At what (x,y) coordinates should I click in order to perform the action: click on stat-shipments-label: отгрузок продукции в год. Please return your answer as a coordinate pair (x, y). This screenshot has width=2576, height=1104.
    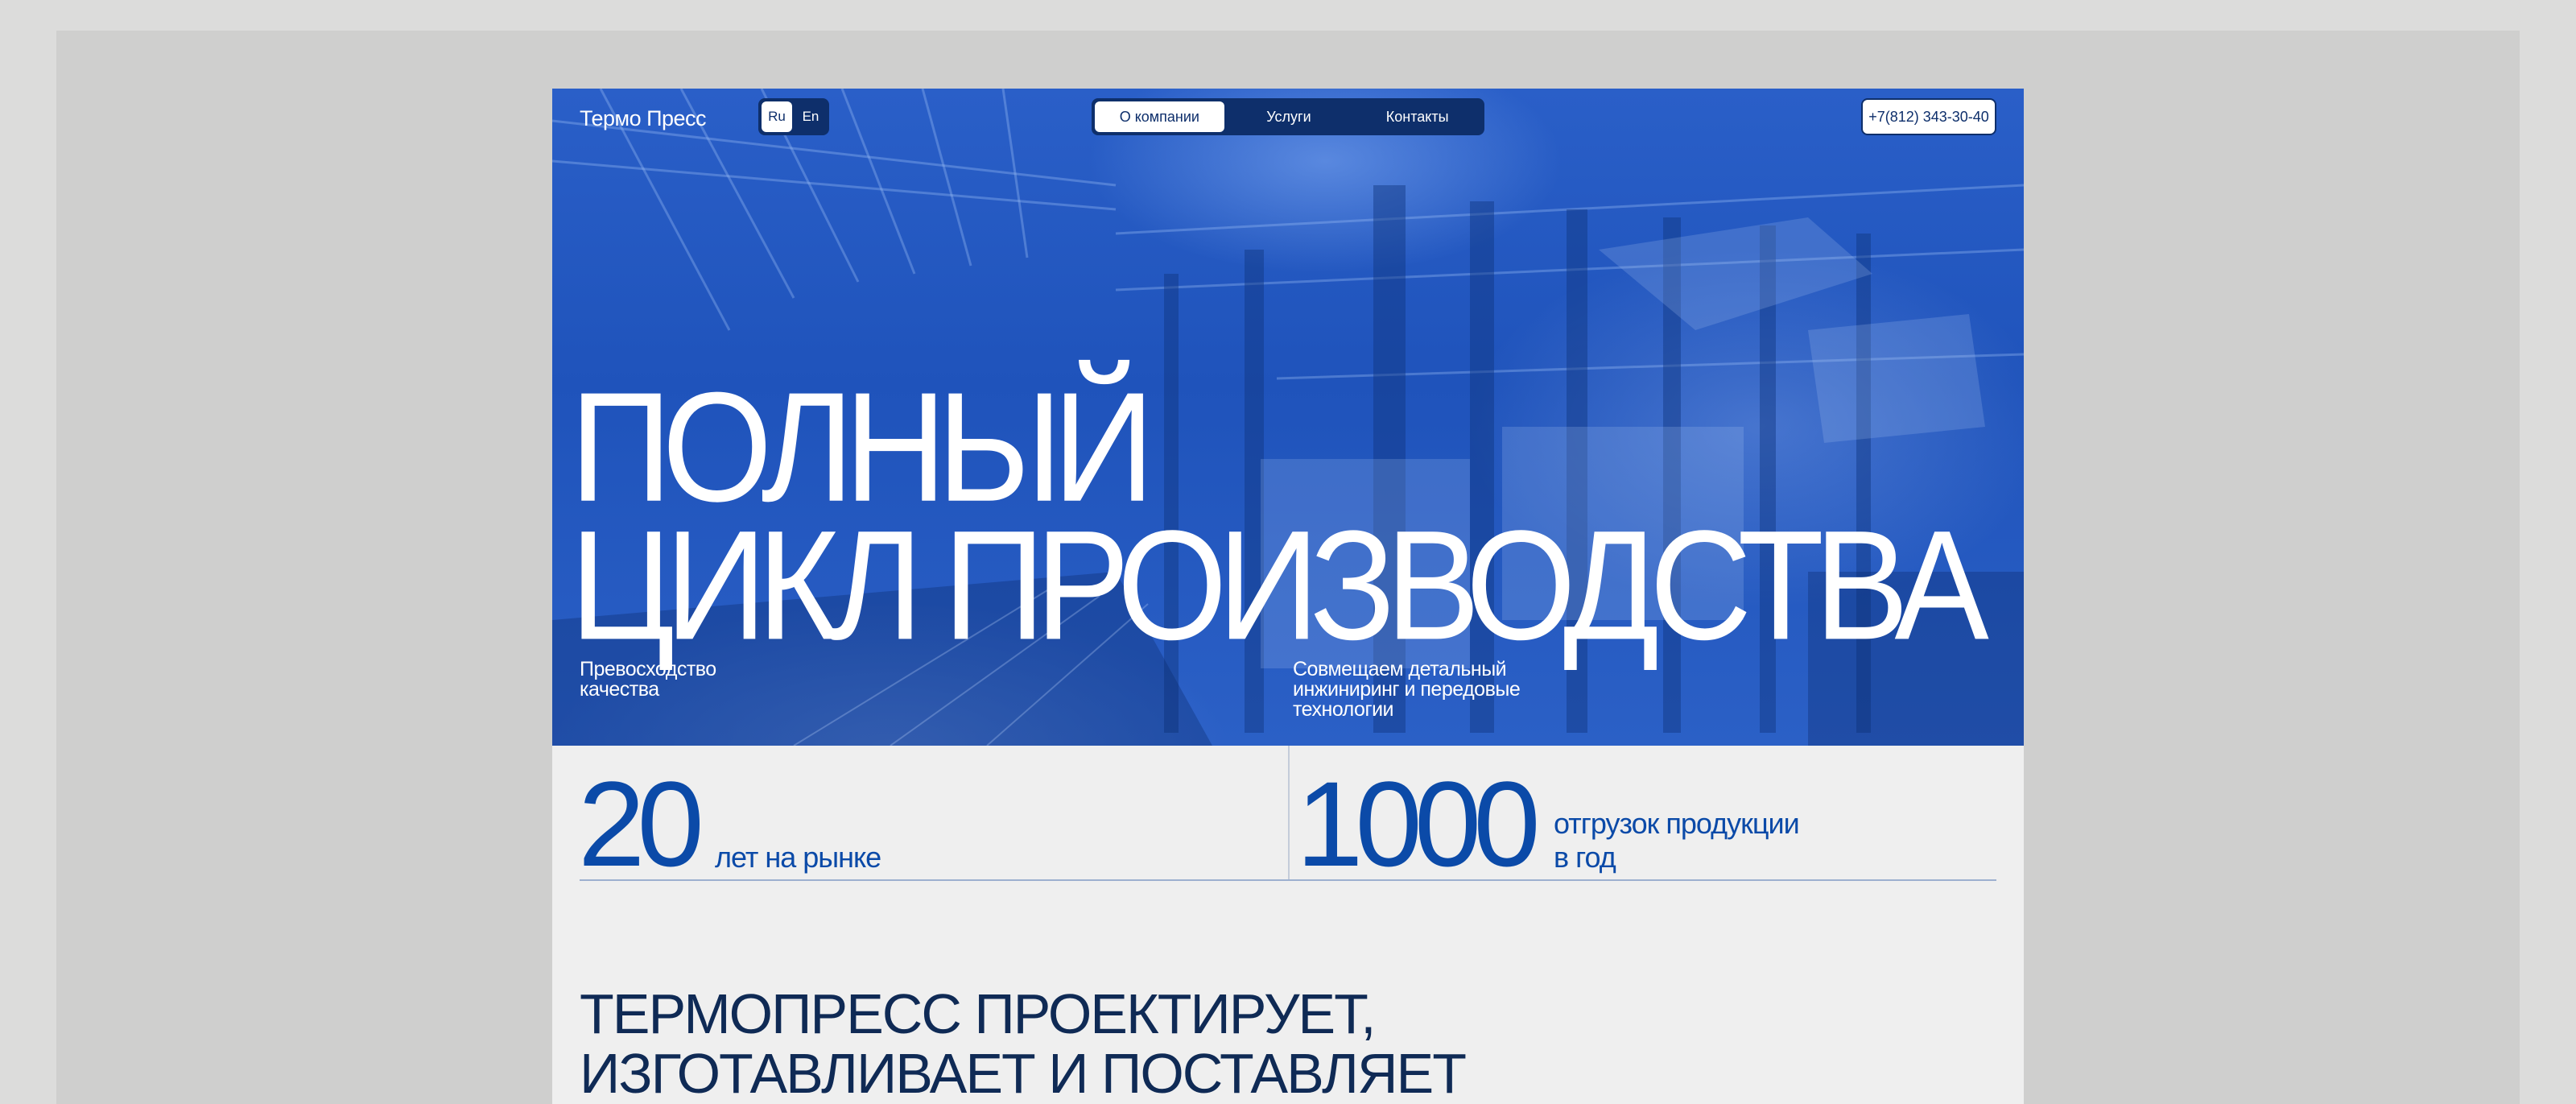
    Looking at the image, I should click on (1677, 841).